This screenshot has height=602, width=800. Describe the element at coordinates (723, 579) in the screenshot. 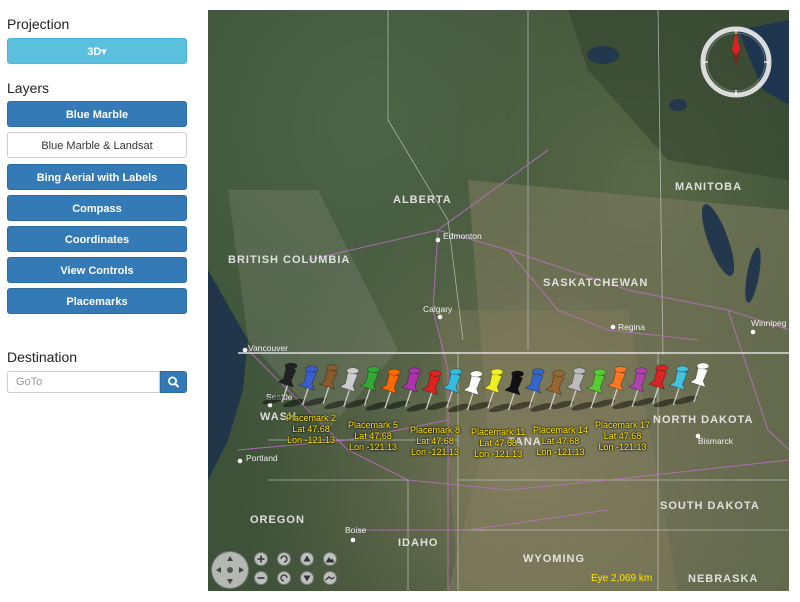

I see `label-nebraska: NEBRASKA` at that location.